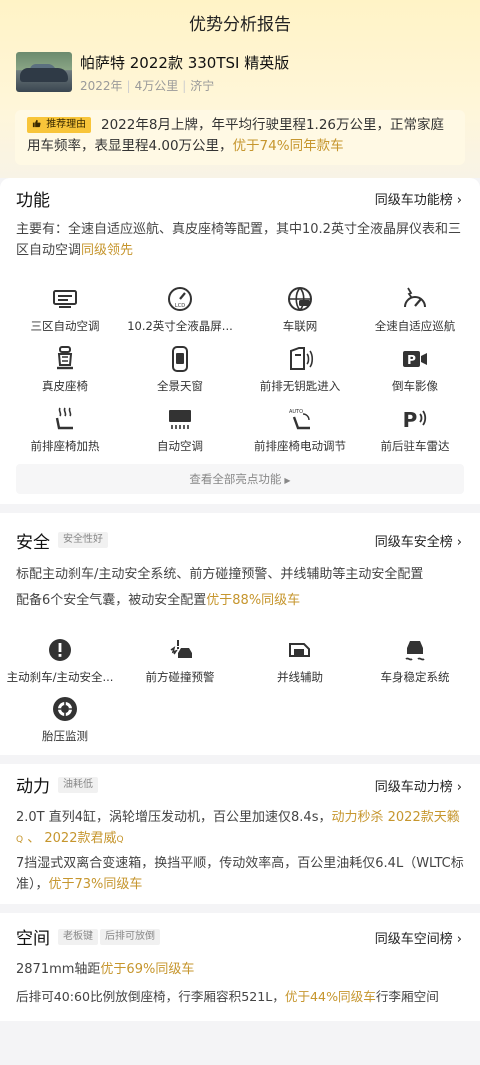 This screenshot has width=480, height=1065. Describe the element at coordinates (240, 25) in the screenshot. I see `page-title: 优势分析报告` at that location.